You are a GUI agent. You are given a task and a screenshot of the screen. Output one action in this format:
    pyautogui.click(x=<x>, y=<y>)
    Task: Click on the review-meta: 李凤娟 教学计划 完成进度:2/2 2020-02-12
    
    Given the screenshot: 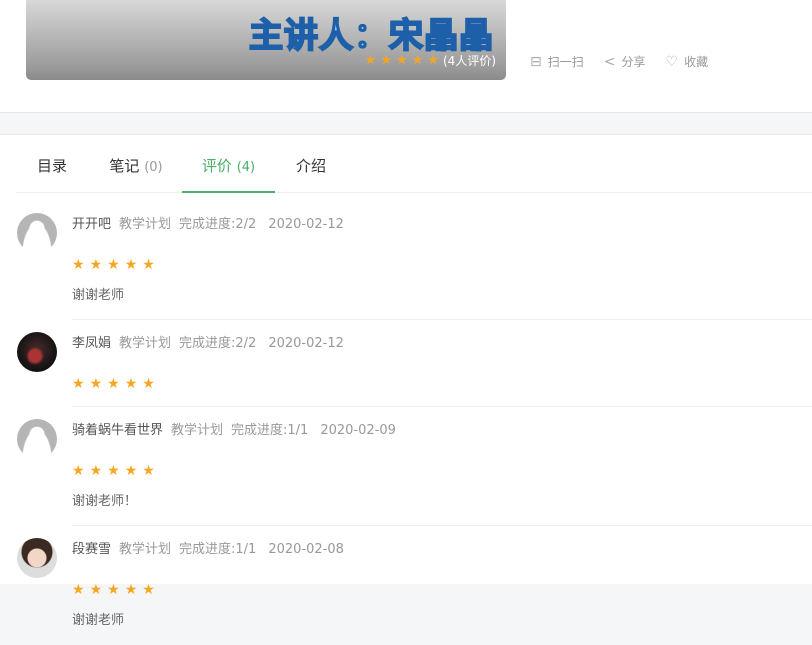 What is the action you would take?
    pyautogui.click(x=442, y=344)
    